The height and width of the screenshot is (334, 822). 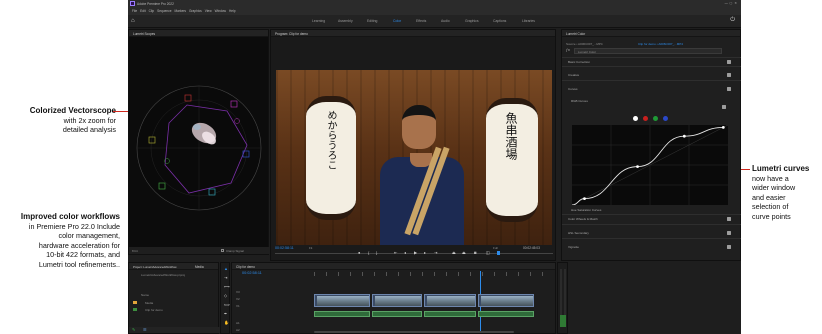 I want to click on workspace-tab-color: Color, so click(x=397, y=21).